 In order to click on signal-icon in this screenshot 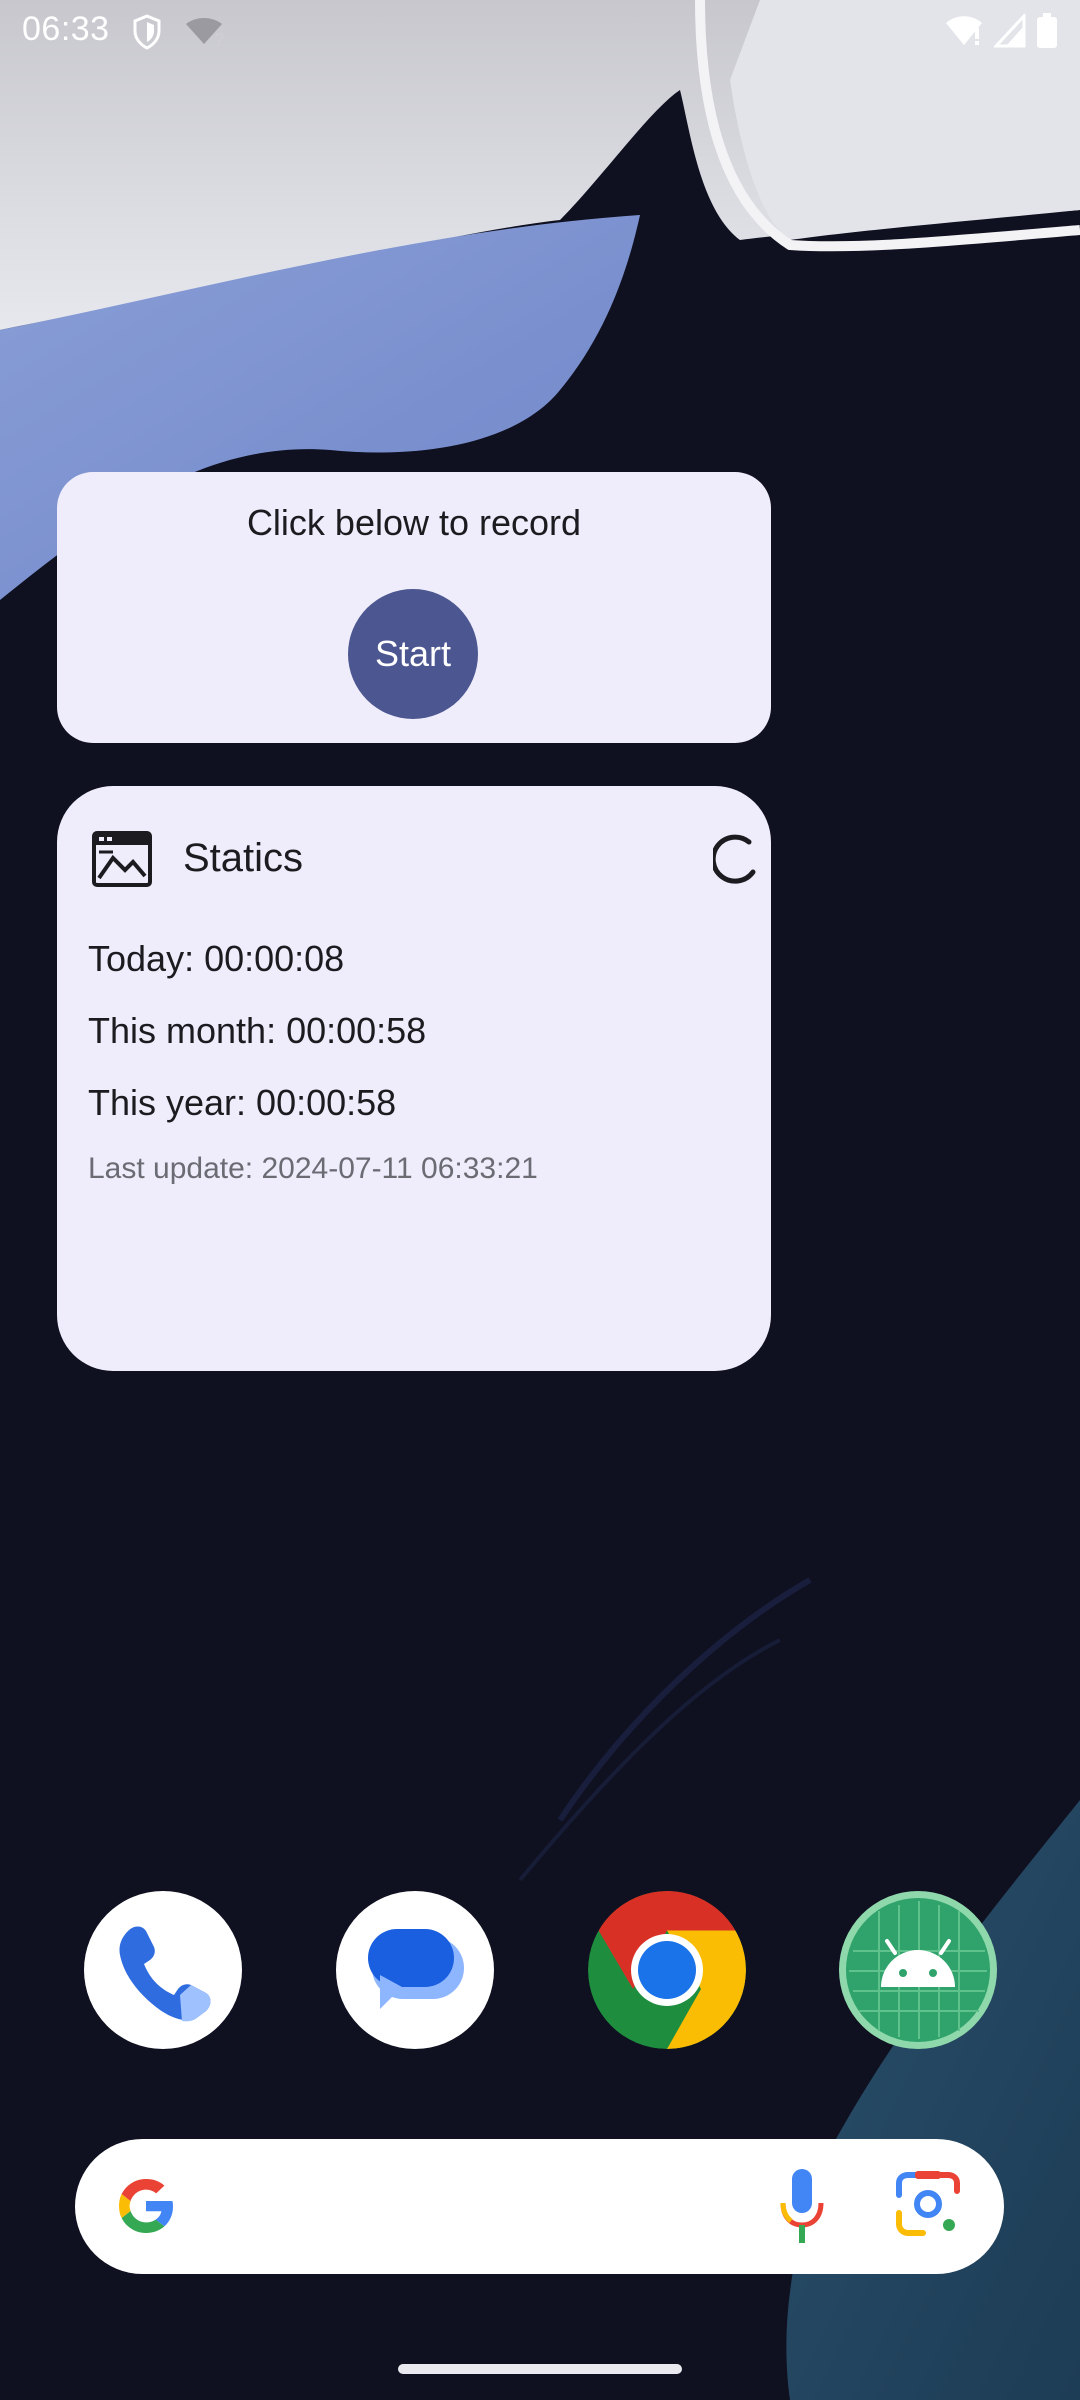, I will do `click(1009, 32)`.